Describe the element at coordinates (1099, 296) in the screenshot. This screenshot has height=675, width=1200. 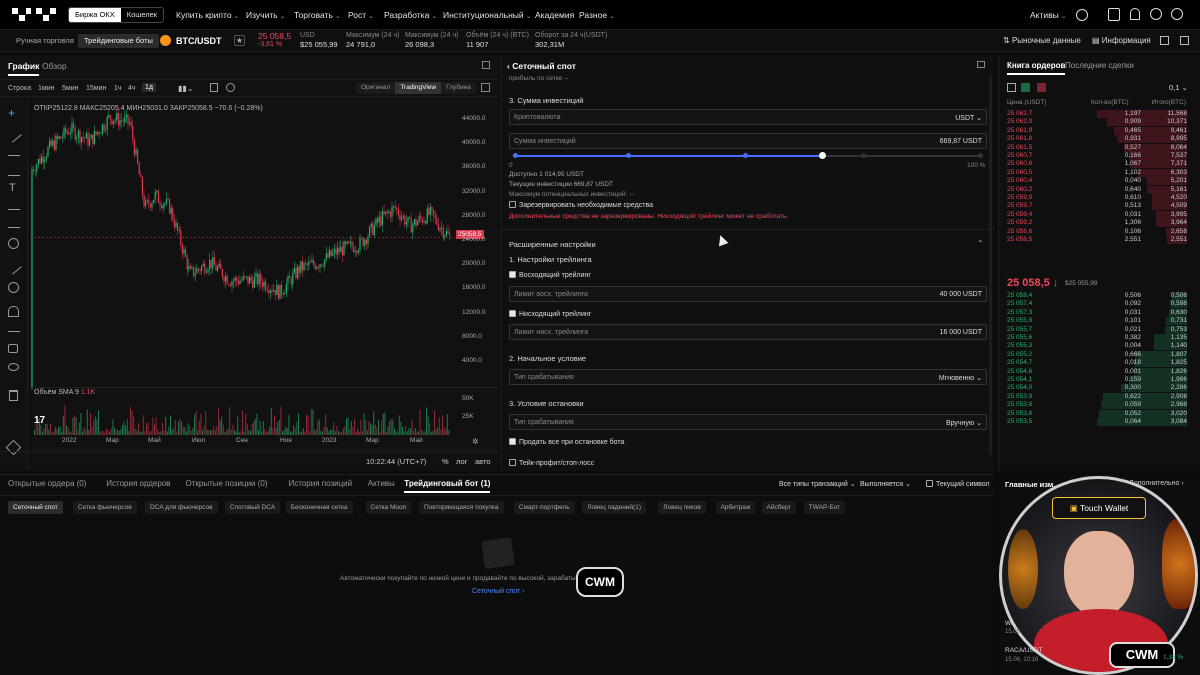
I see `bid-row: 25 058,4 0,506 0,506` at that location.